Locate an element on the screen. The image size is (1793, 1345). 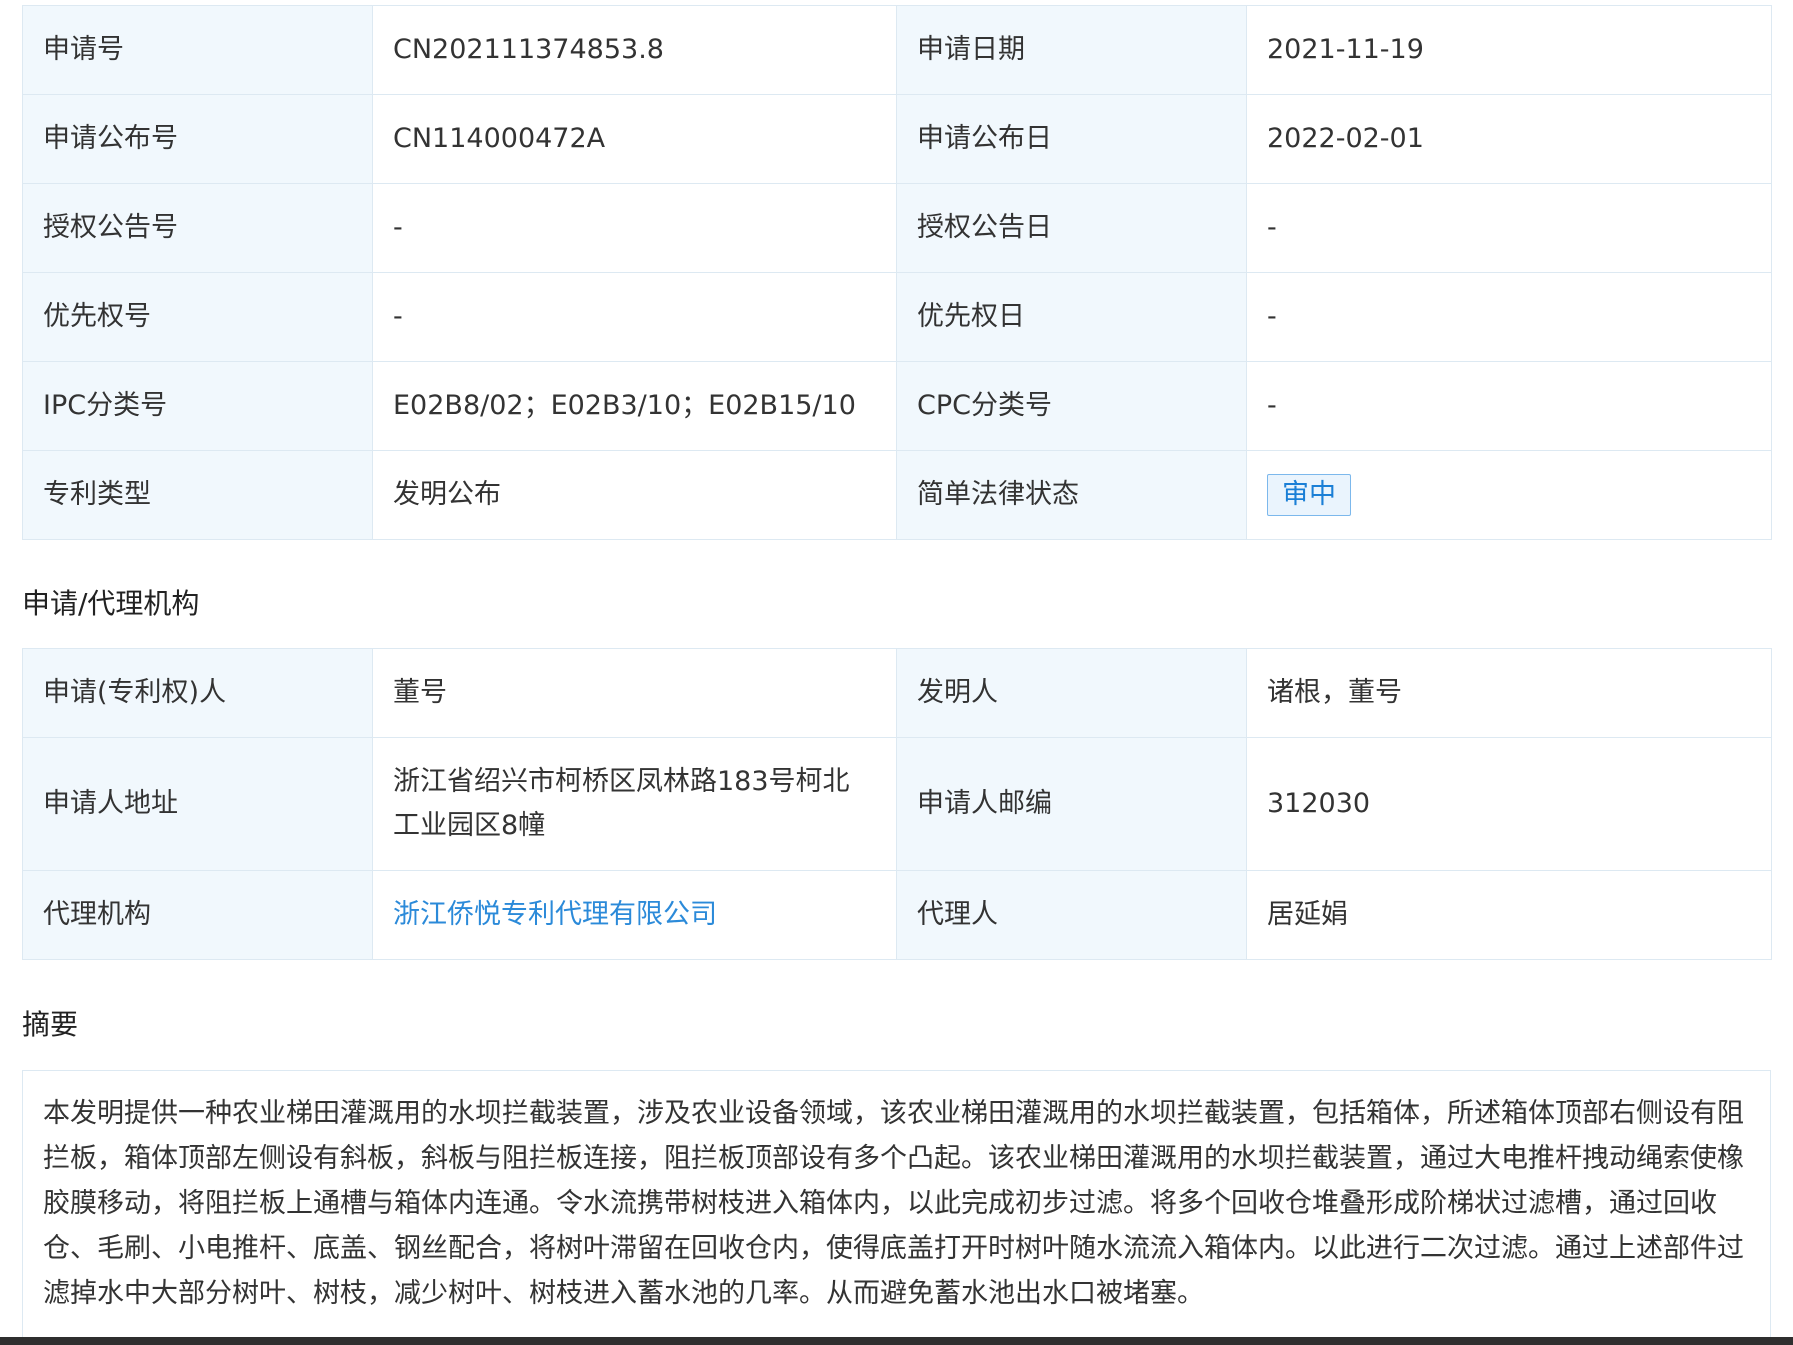
table-row: 代理机构 浙江侨悦专利代理有限公司 代理人 居延娟 is located at coordinates (897, 915).